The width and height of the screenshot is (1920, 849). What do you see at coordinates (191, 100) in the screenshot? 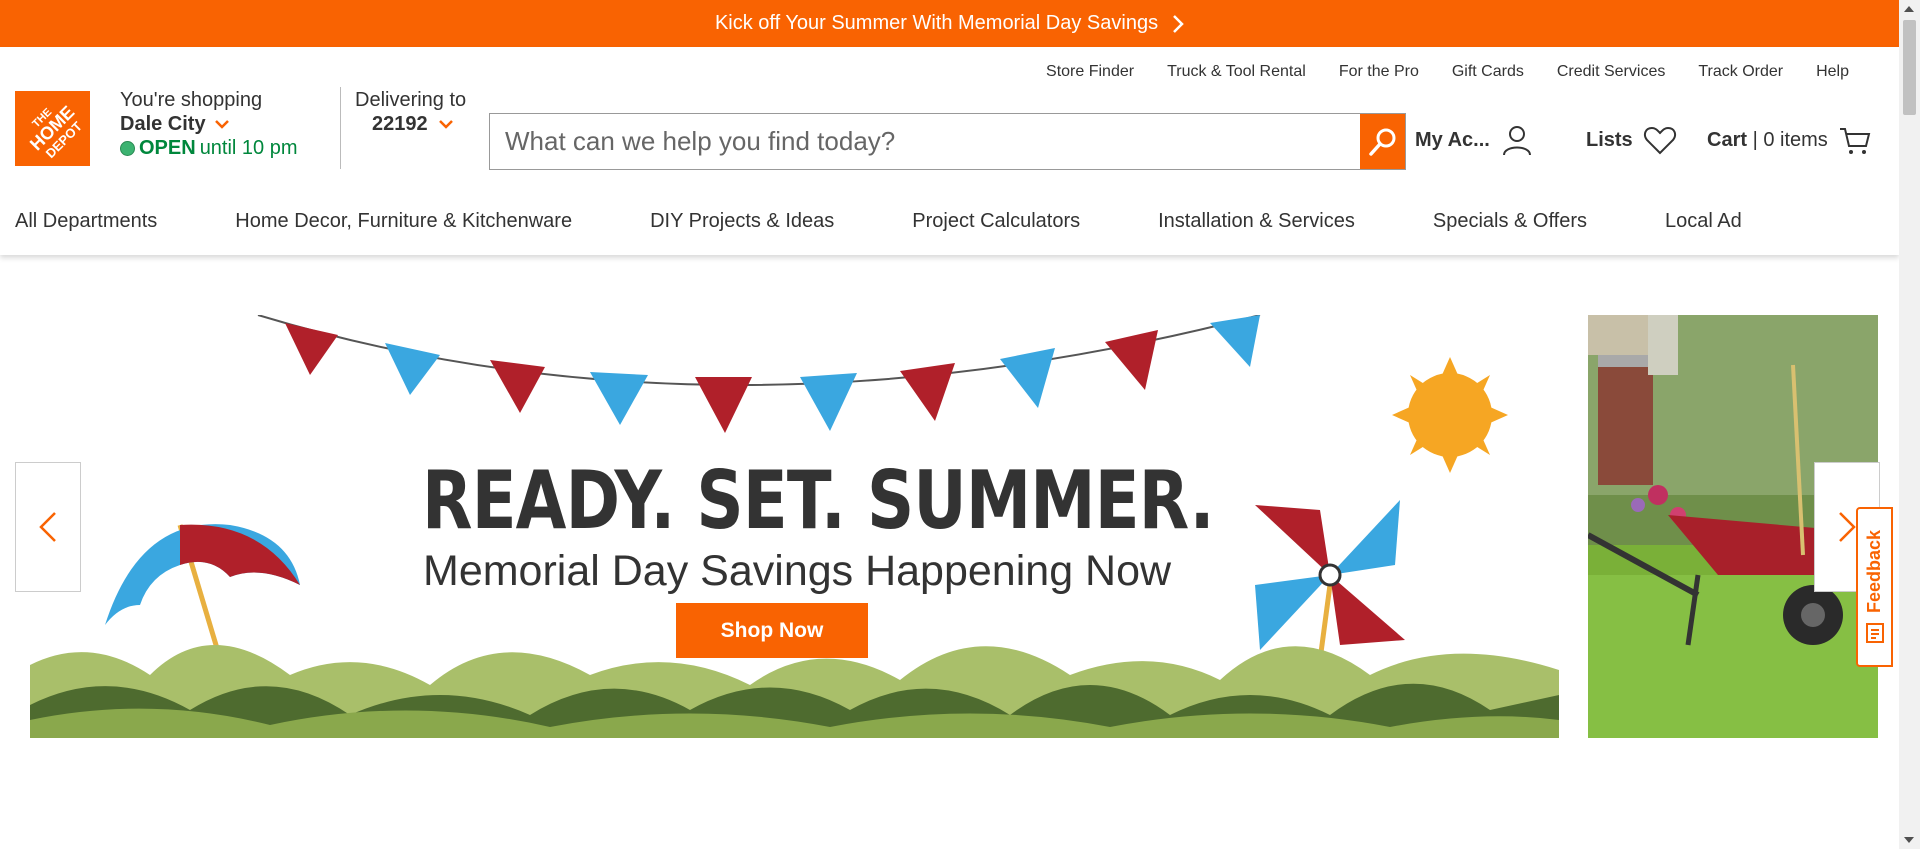
I see `store-label: You're shopping` at bounding box center [191, 100].